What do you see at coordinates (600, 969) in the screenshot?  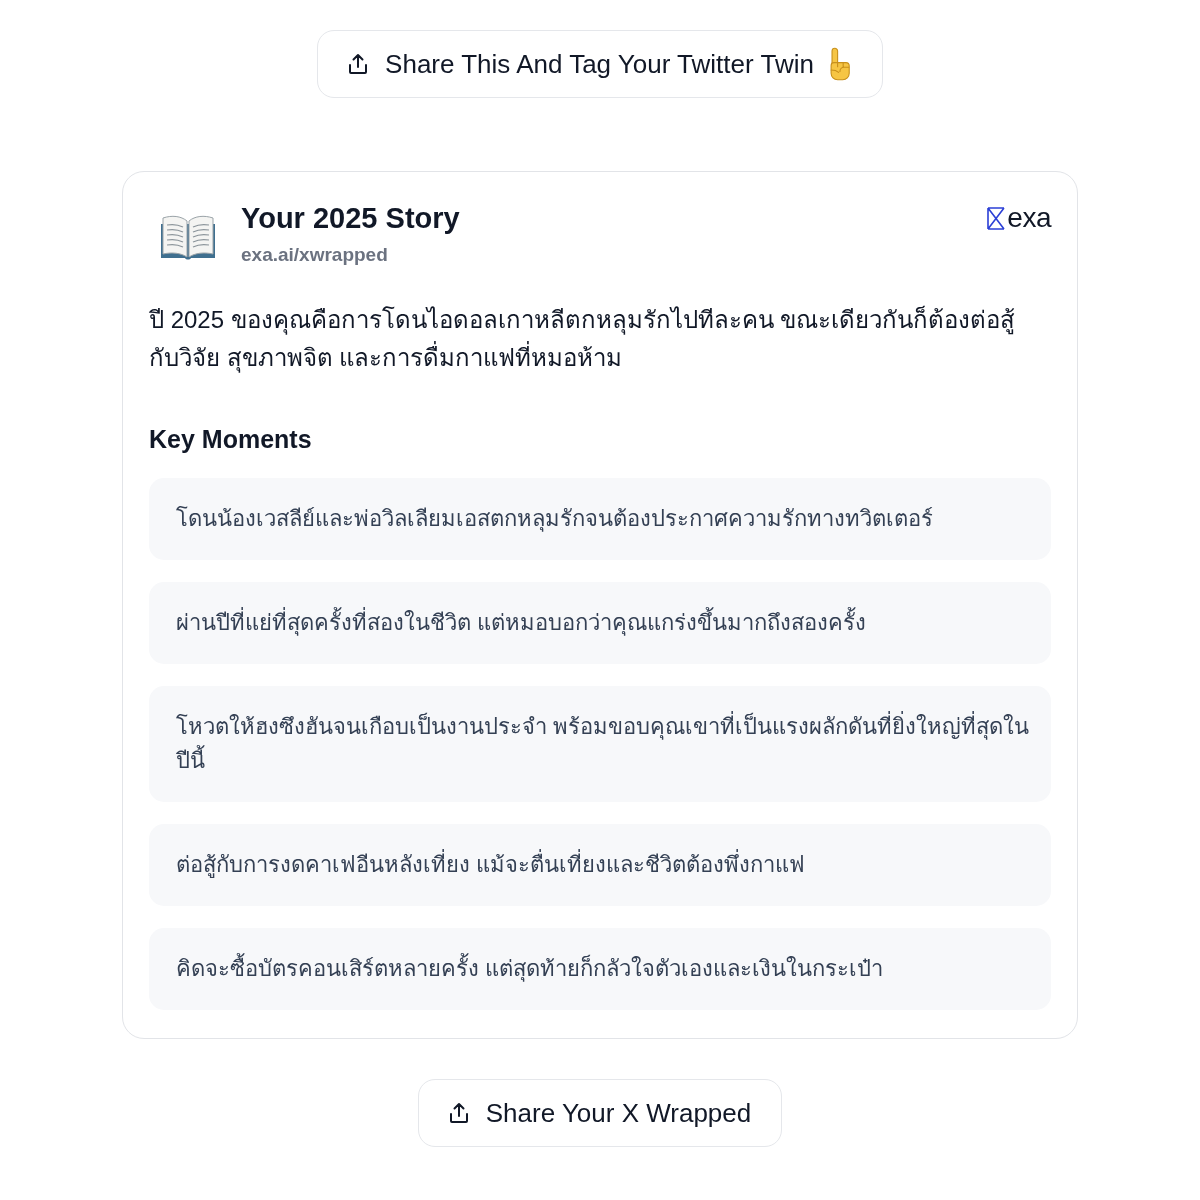 I see `moment-item: คิดจะซื้อบัตรคอนเสิร์ตหลายครั้ง แต่สุดท้ายก็กลัวใจตัวเองและเงินในกระเป๋า` at bounding box center [600, 969].